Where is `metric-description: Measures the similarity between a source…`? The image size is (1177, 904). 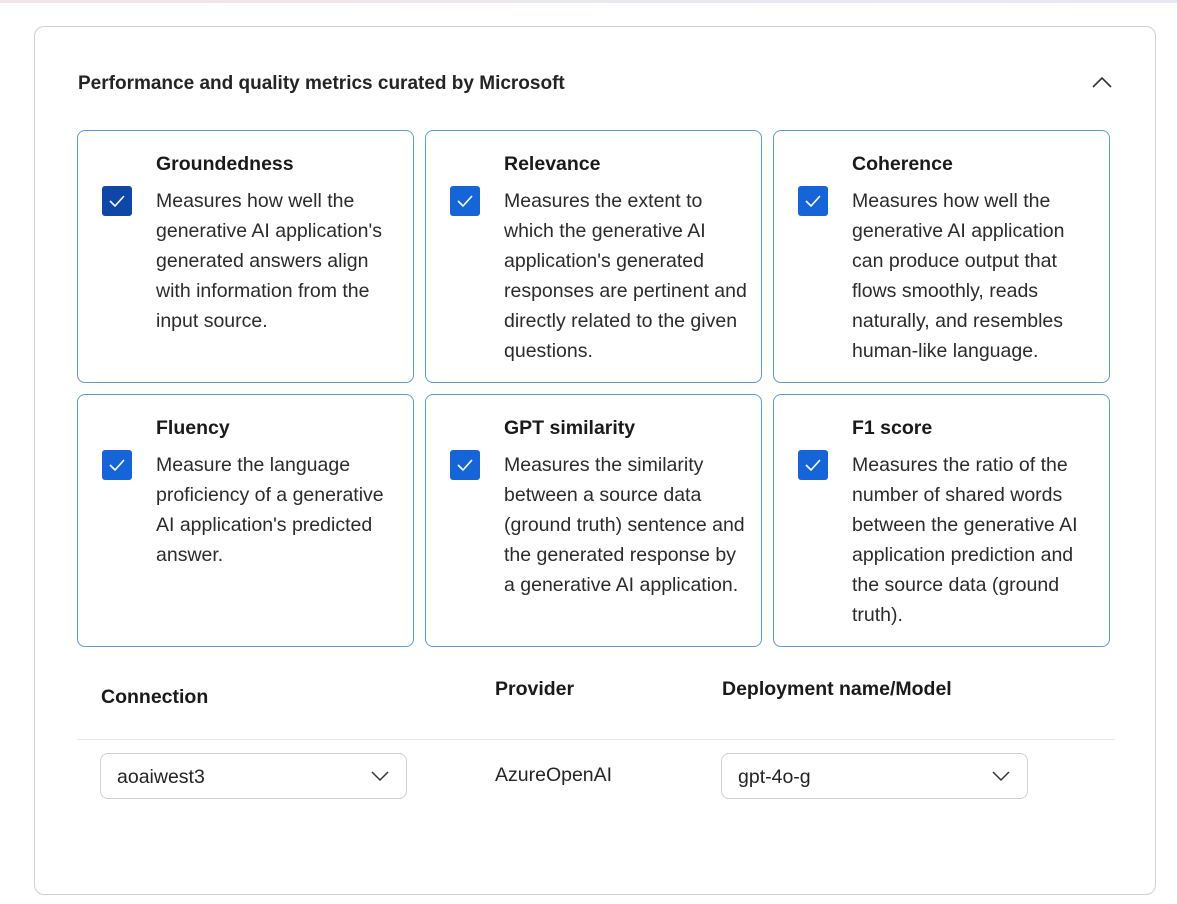 metric-description: Measures the similarity between a source… is located at coordinates (624, 525).